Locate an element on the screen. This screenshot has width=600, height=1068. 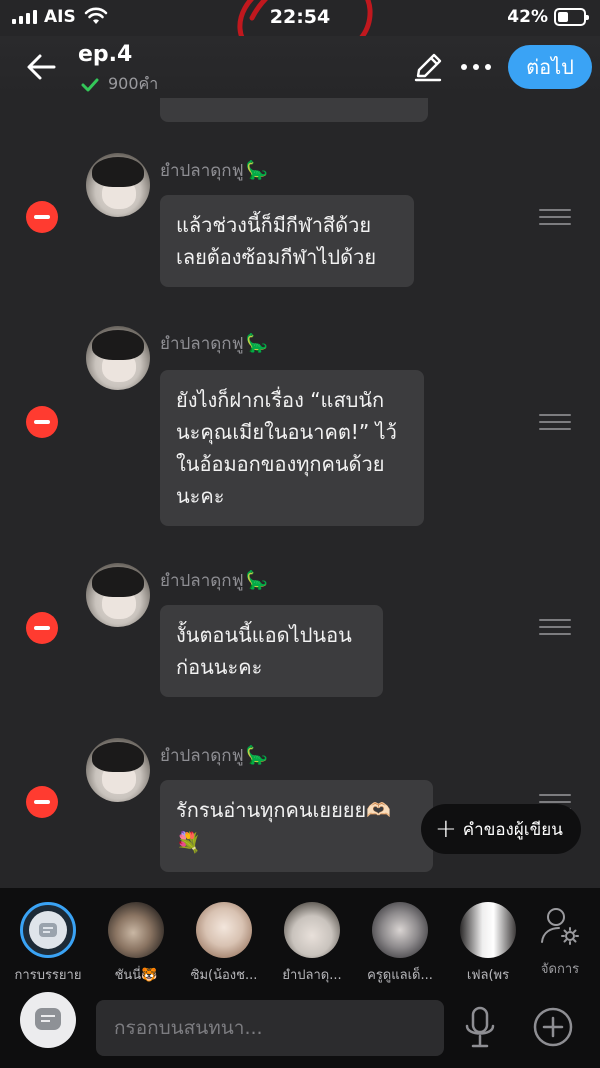
narrator-avatar is located at coordinates (48, 930).